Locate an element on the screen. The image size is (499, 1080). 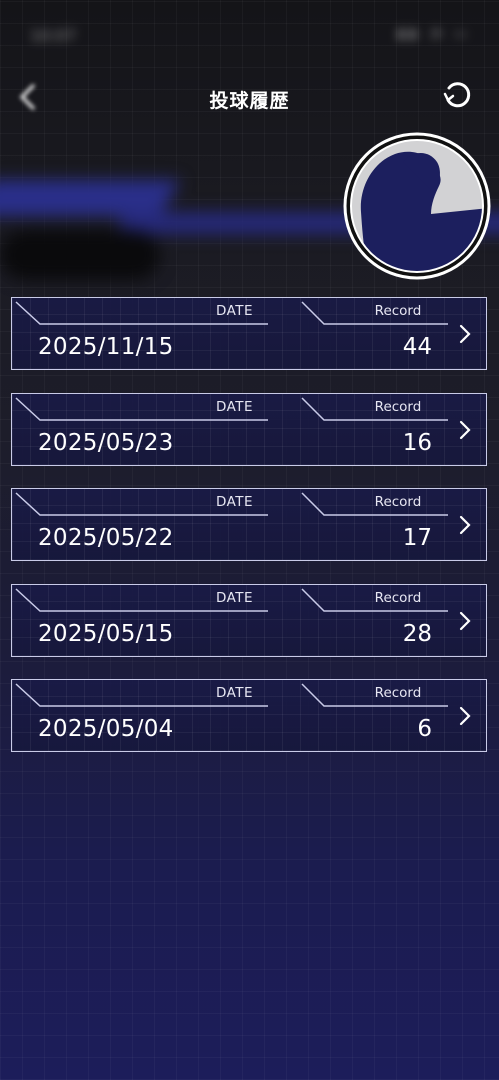
record-card: DATE Record 2025/05/04 6 is located at coordinates (249, 715).